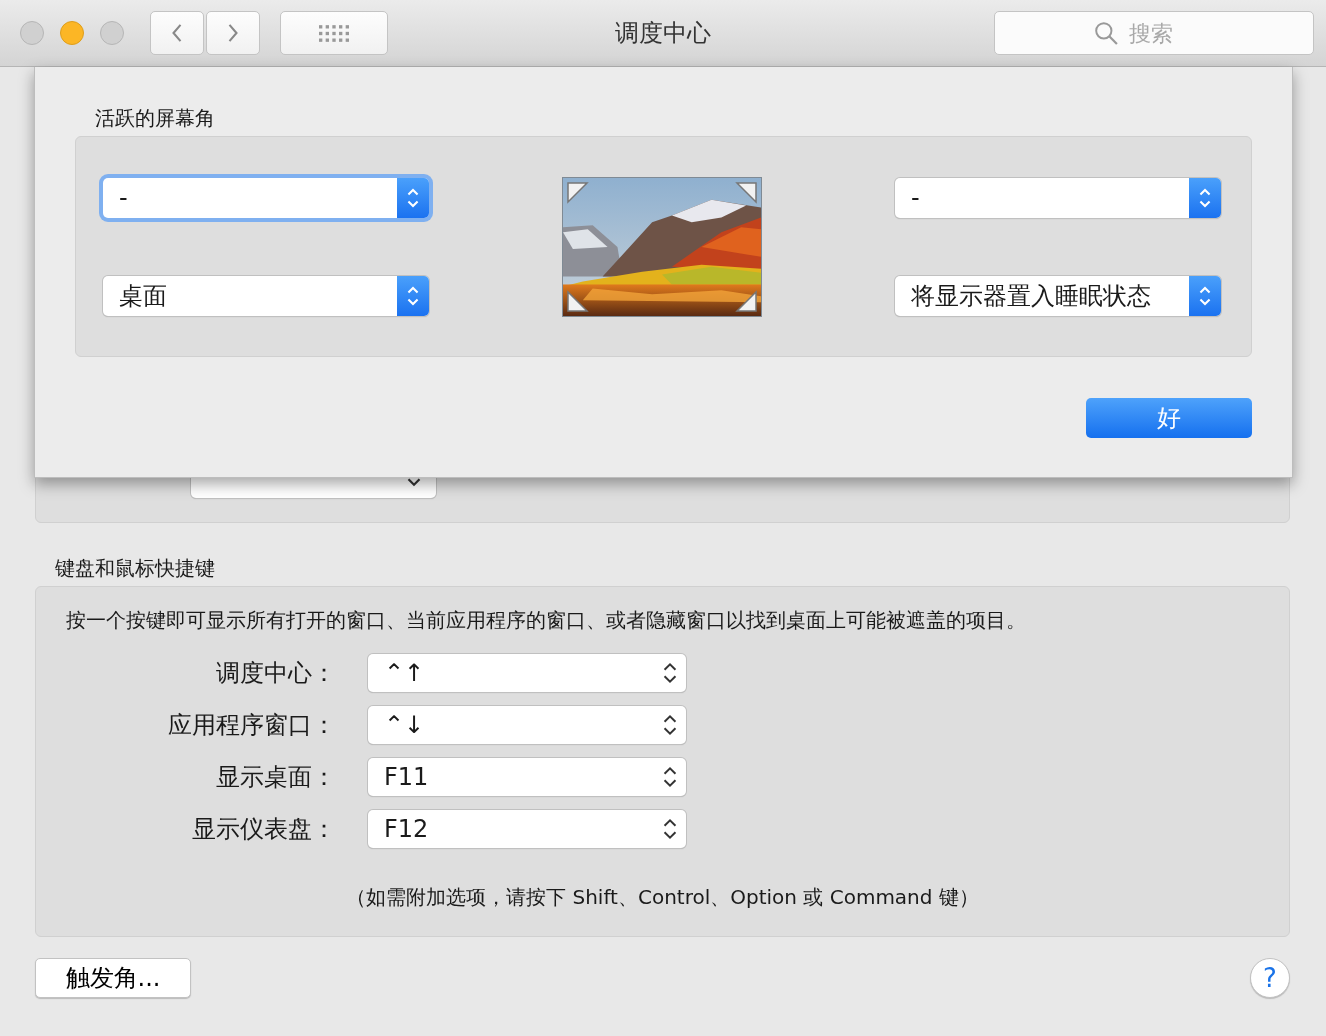  What do you see at coordinates (527, 777) in the screenshot?
I see `shortcut-dropdown: F11` at bounding box center [527, 777].